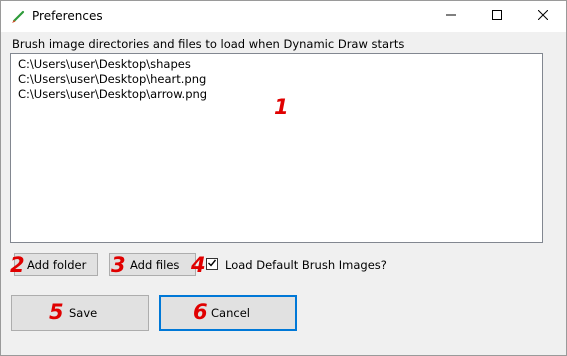 This screenshot has width=567, height=356. What do you see at coordinates (56, 312) in the screenshot?
I see `annotation-marker-5: 5` at bounding box center [56, 312].